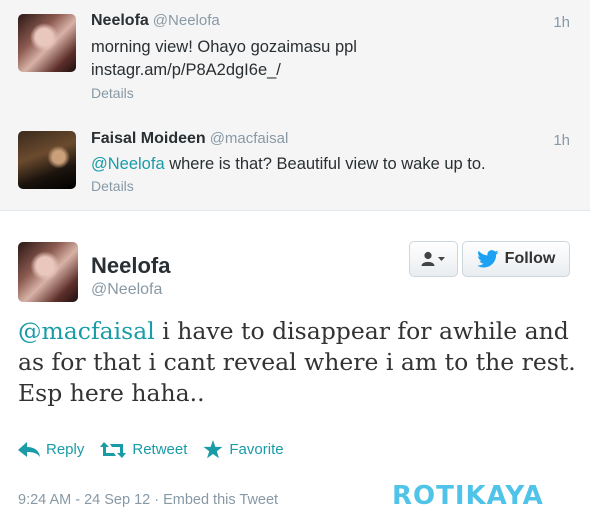 The height and width of the screenshot is (526, 590). I want to click on tweet-text: morning view! Ohayo gozaimasu ppl, so click(224, 47).